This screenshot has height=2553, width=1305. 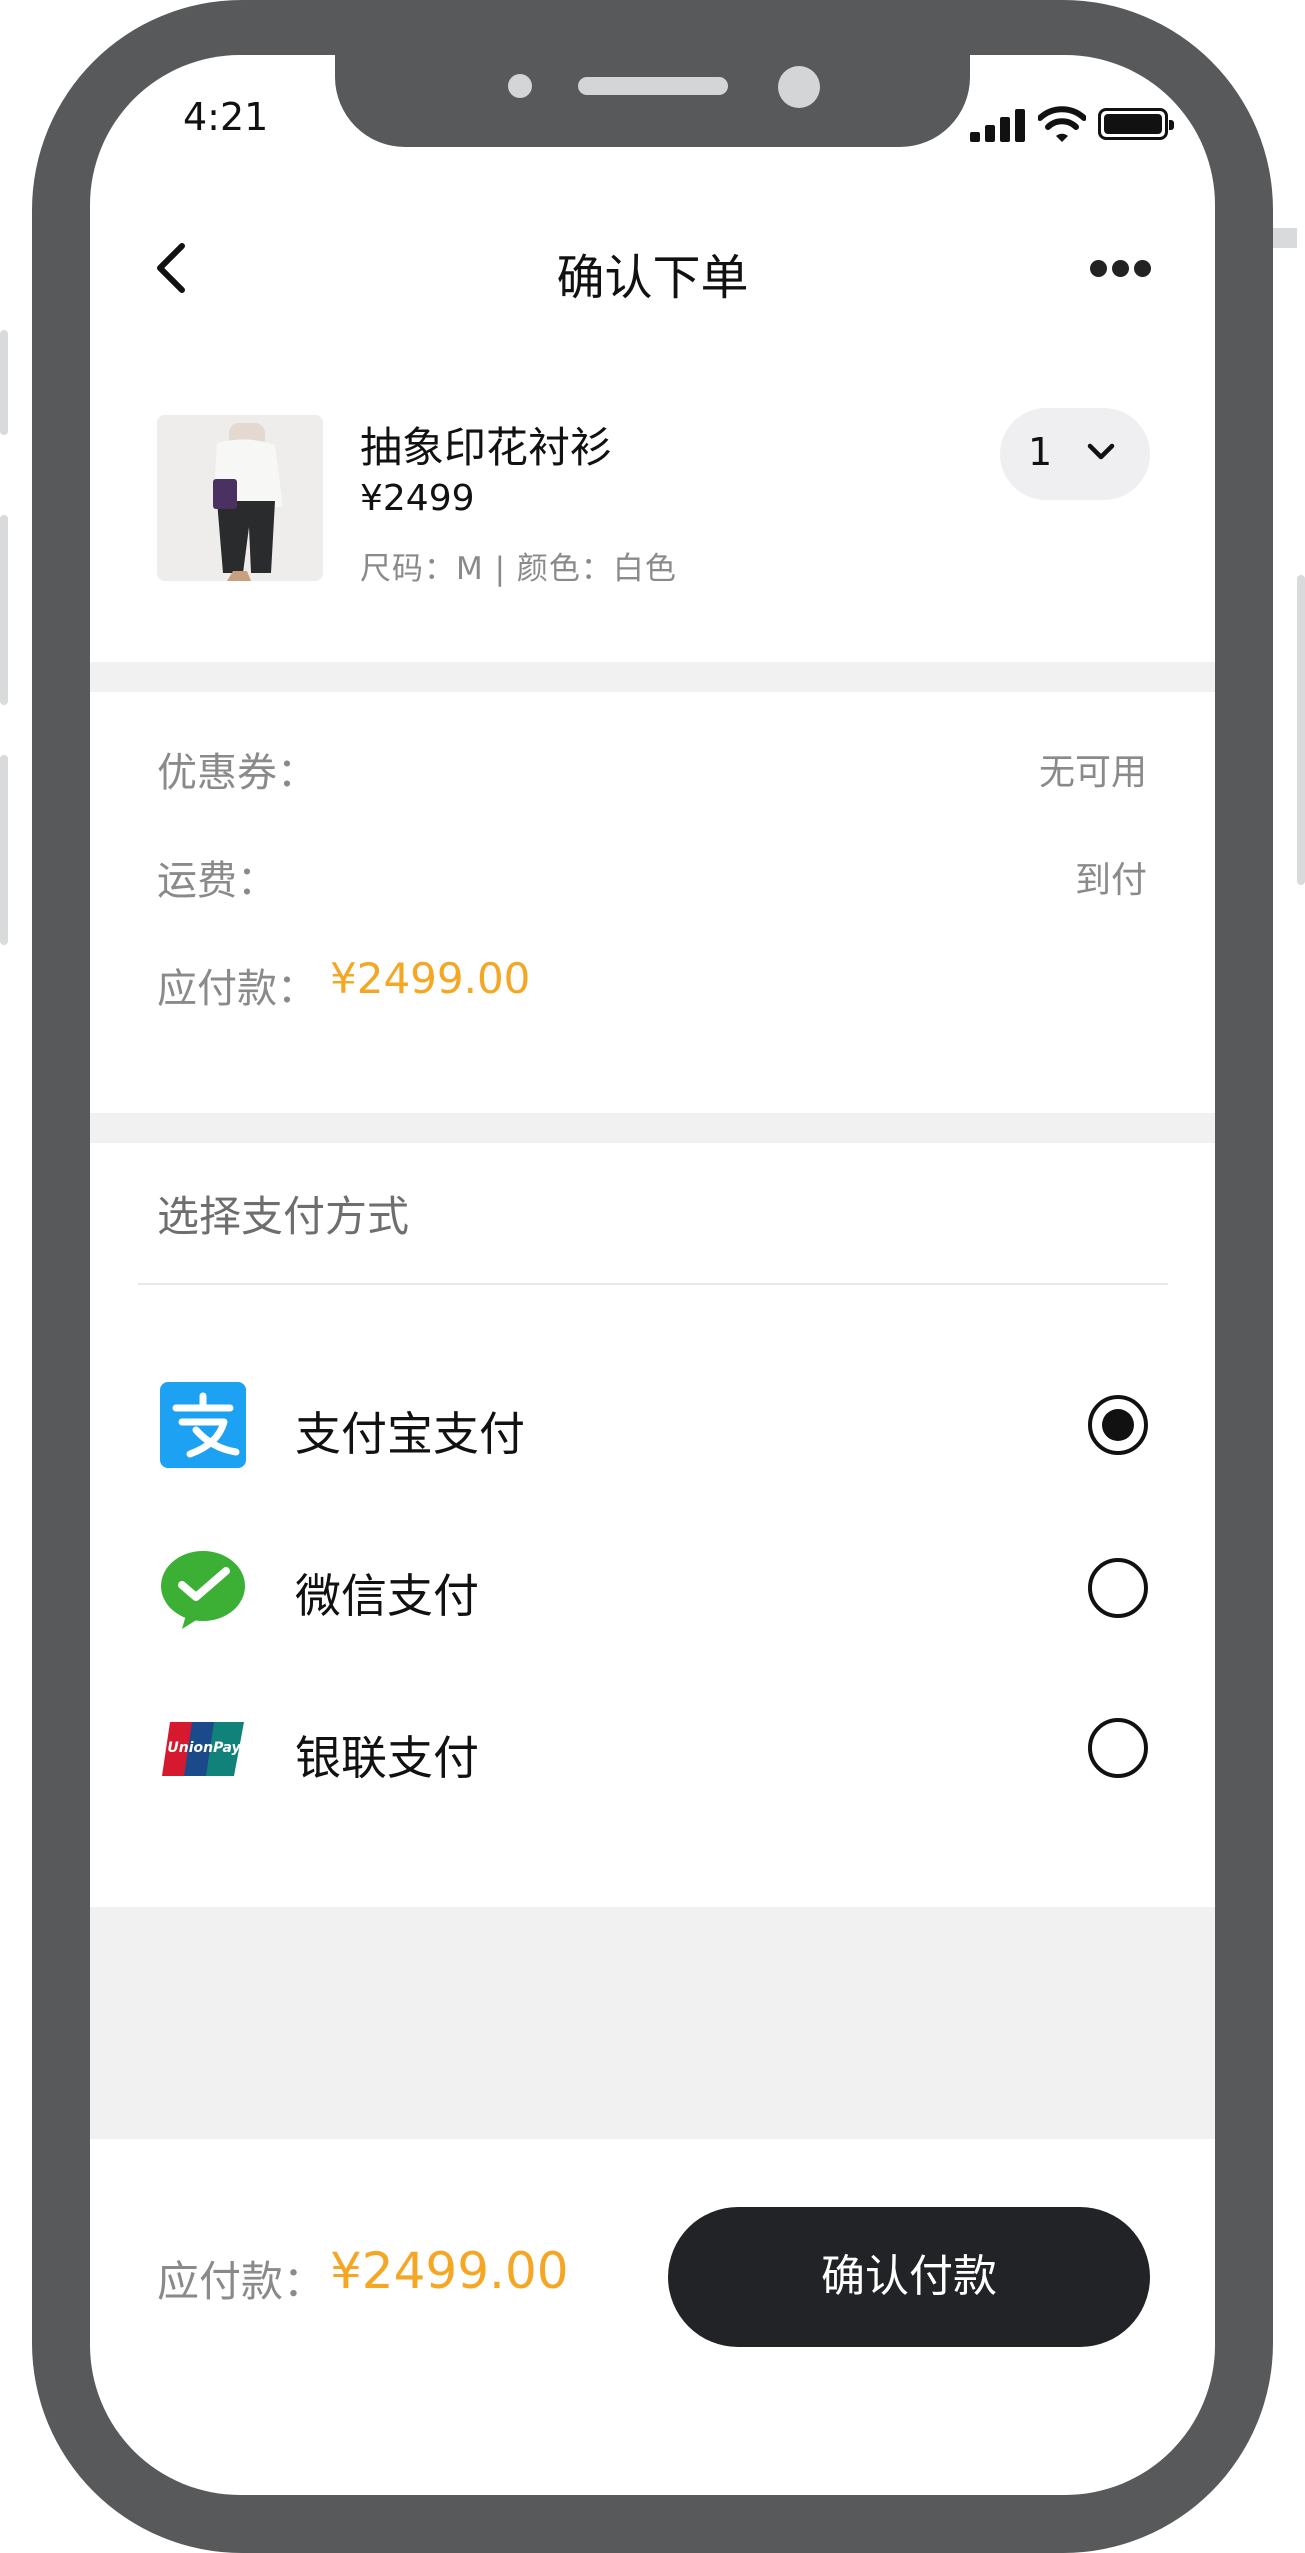 What do you see at coordinates (387, 1596) in the screenshot?
I see `payment-option-label: 微信支付` at bounding box center [387, 1596].